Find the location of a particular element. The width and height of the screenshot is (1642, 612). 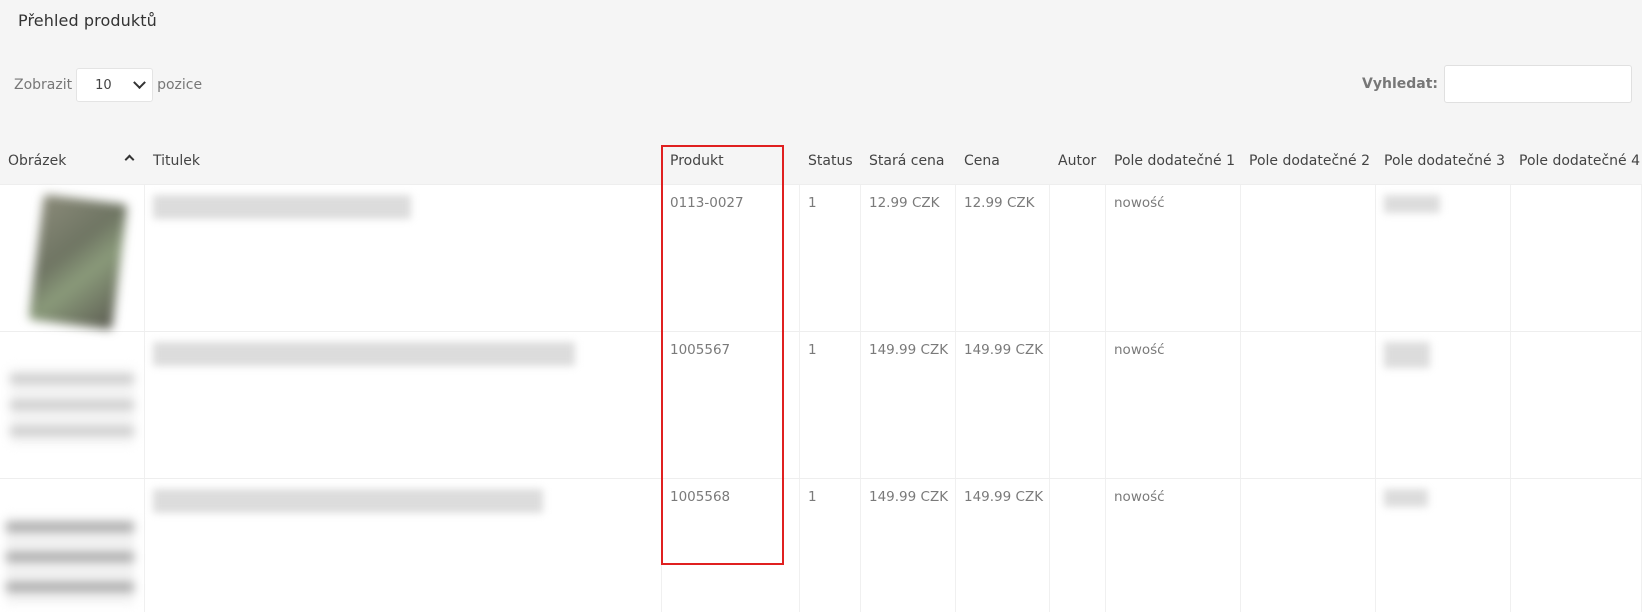

product-code-cell: 1005567 is located at coordinates (731, 405).